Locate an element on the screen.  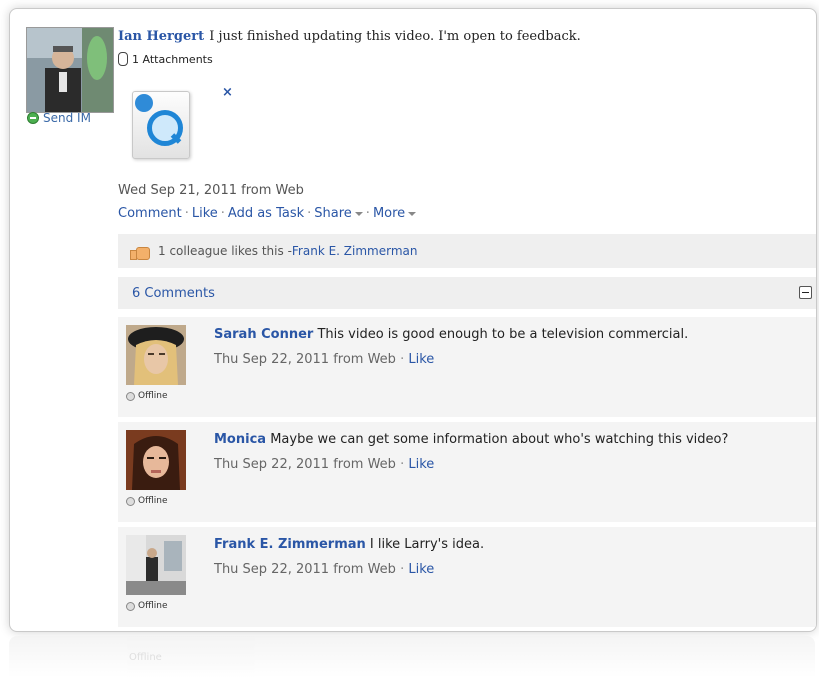
card-reflection: Offline is located at coordinates (412, 657).